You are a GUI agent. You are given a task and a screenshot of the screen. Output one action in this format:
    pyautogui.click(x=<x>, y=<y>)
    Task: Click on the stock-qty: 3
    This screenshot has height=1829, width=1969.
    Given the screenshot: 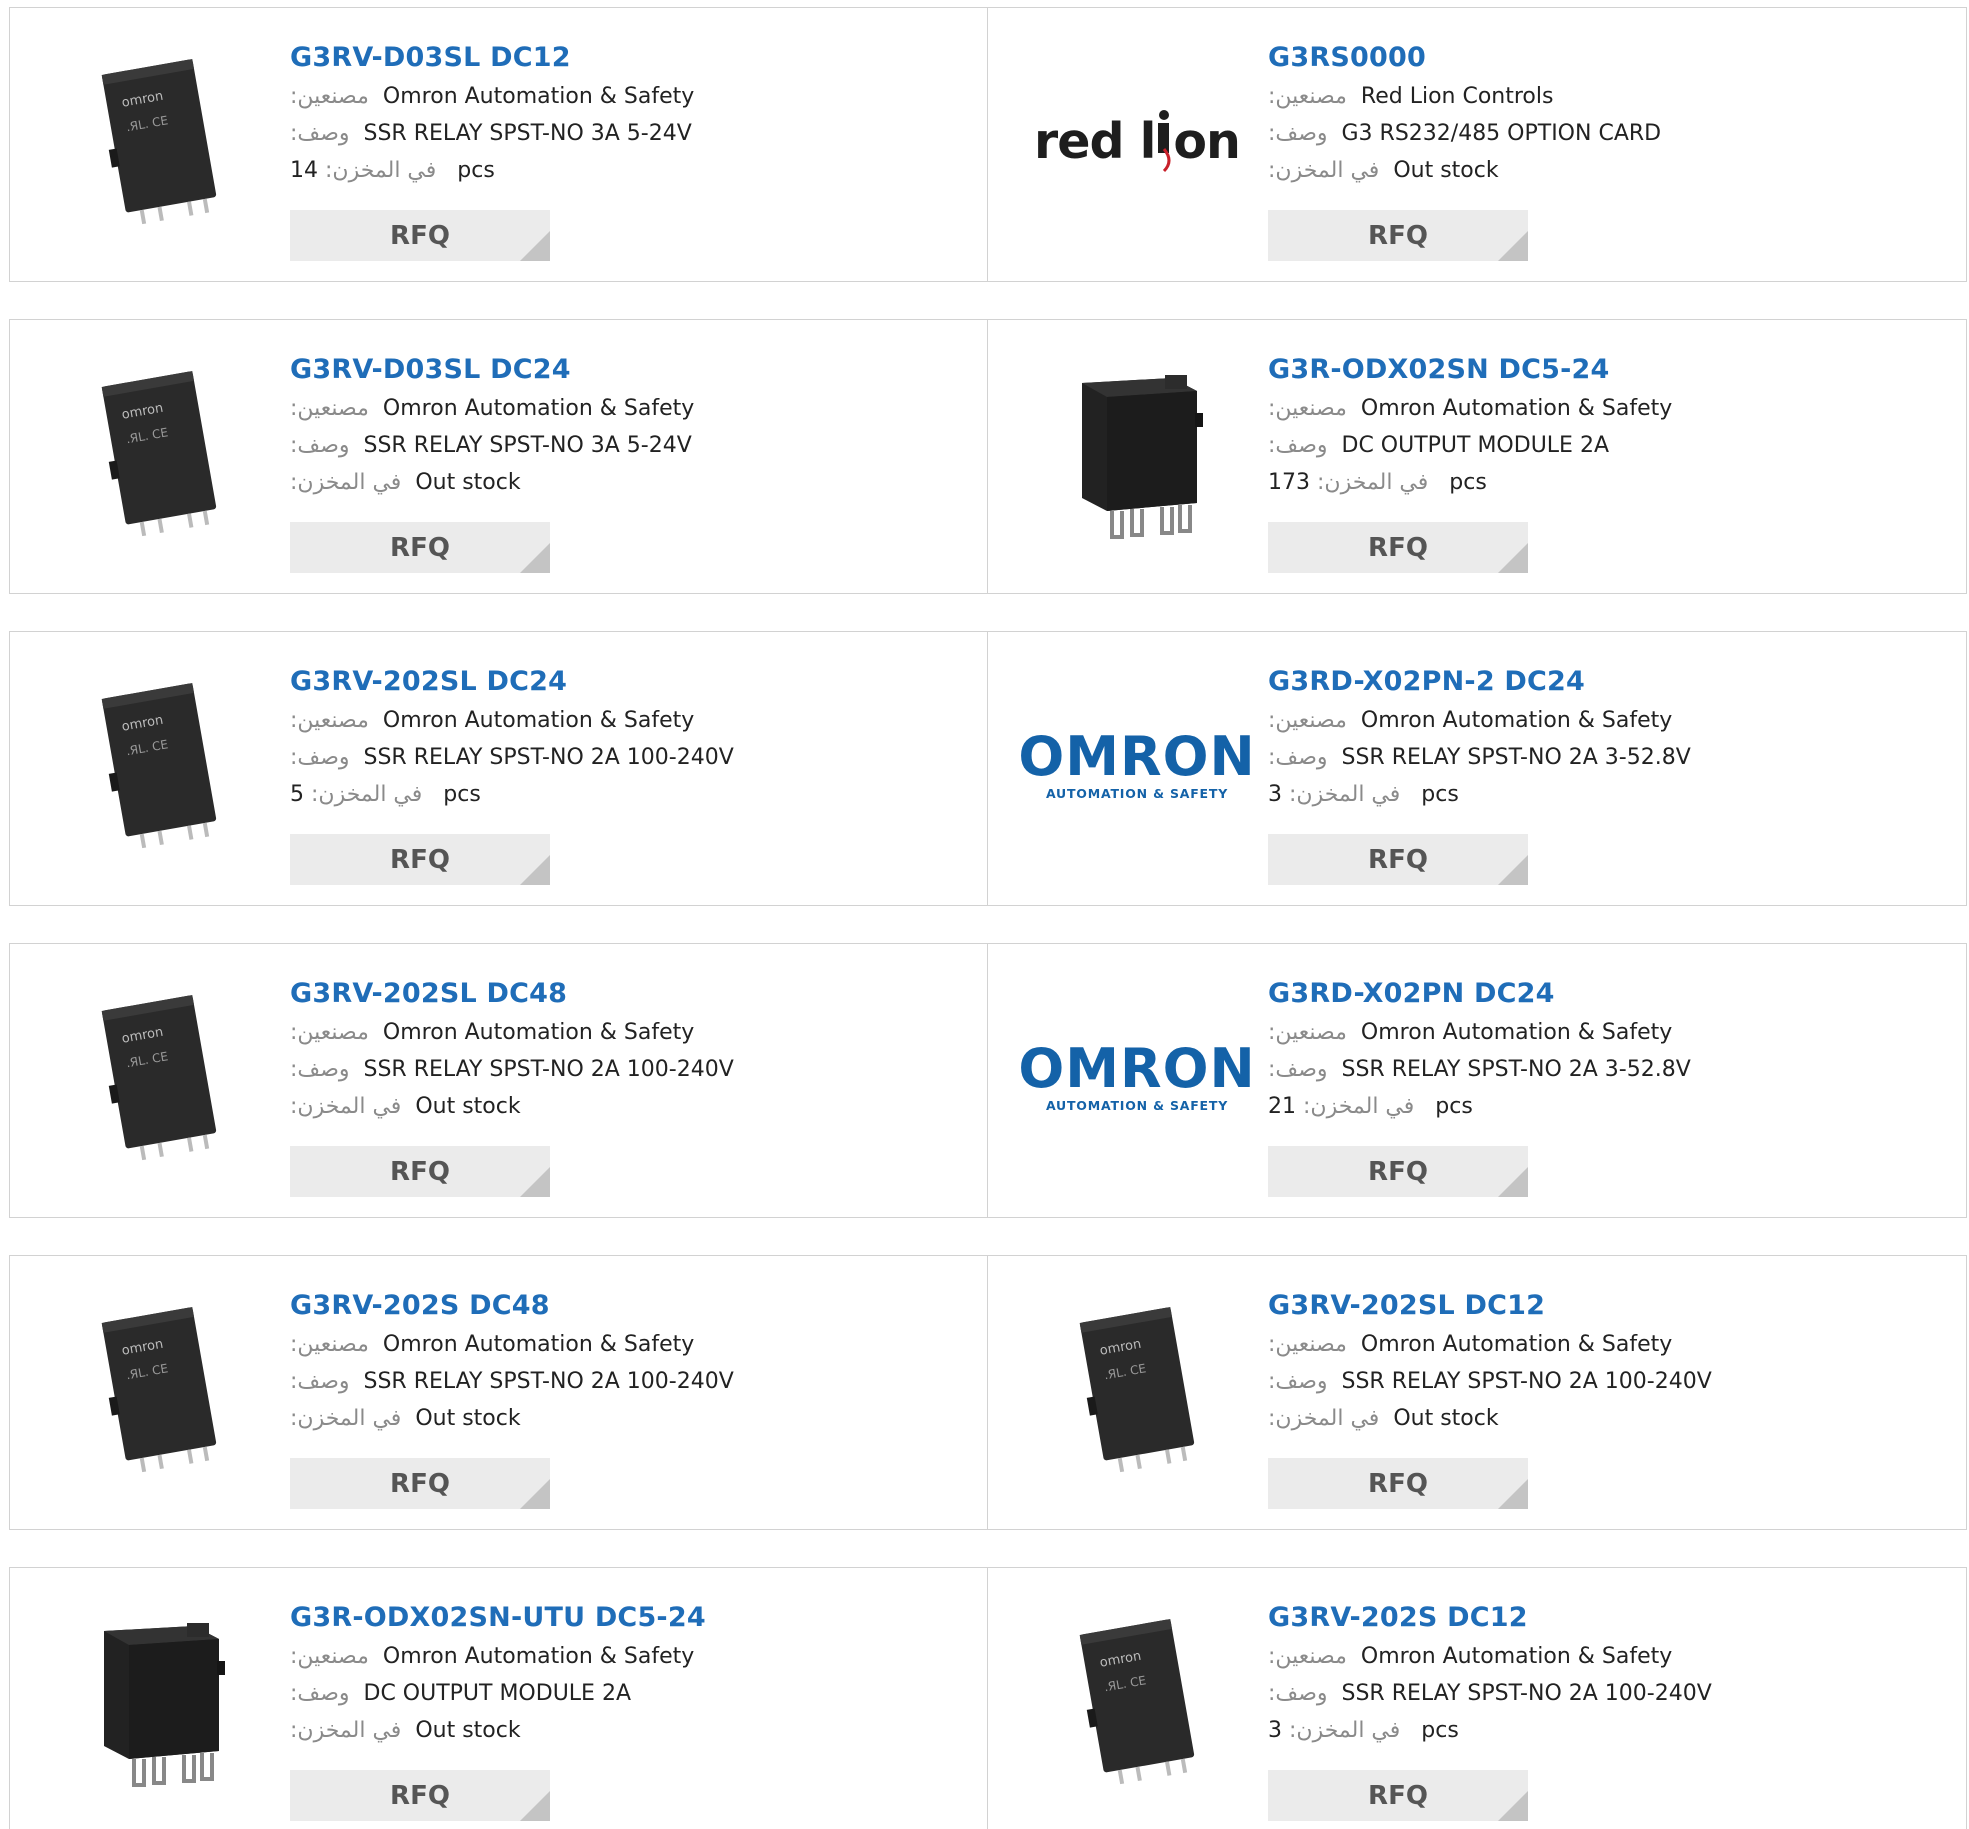 What is the action you would take?
    pyautogui.click(x=1275, y=794)
    